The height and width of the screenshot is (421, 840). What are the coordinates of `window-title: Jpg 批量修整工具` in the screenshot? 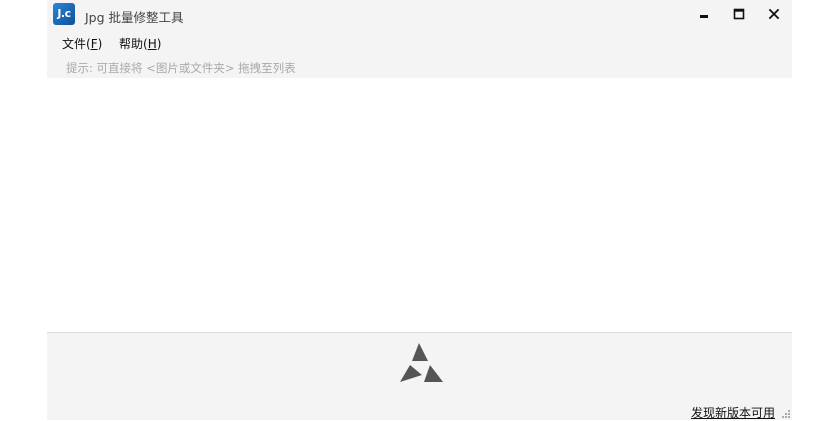 It's located at (134, 17).